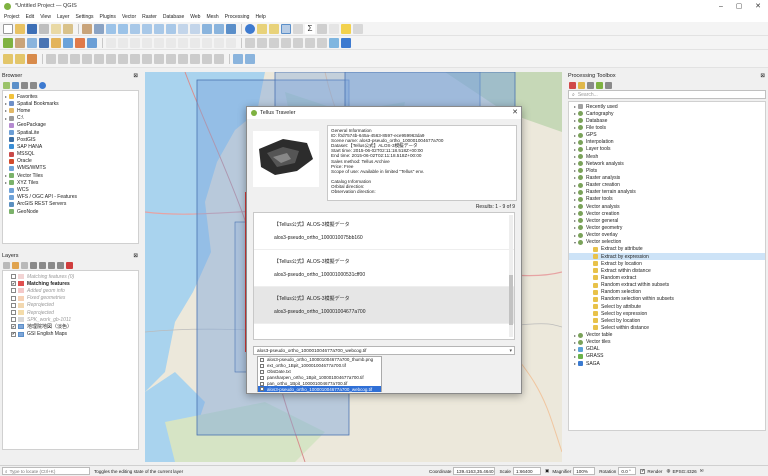  I want to click on provider-group: ▸ Vector general, so click(667, 220).